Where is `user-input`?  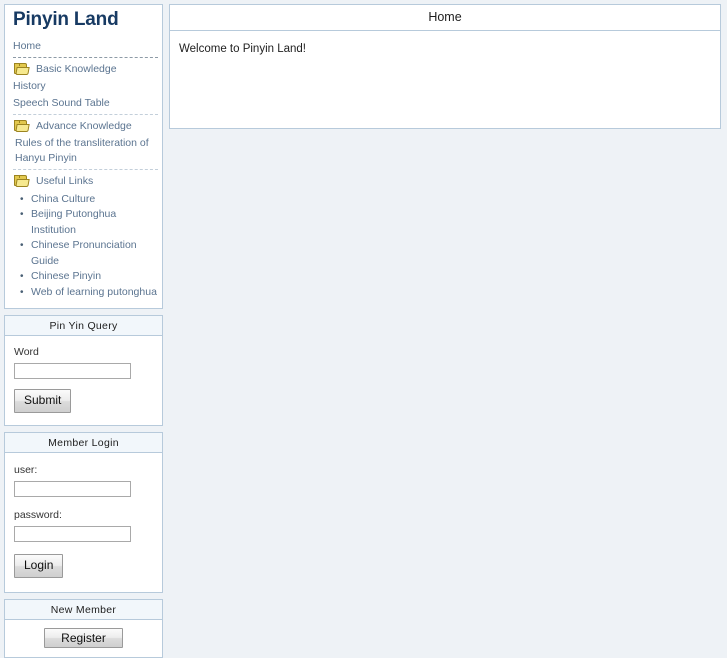
user-input is located at coordinates (72, 488).